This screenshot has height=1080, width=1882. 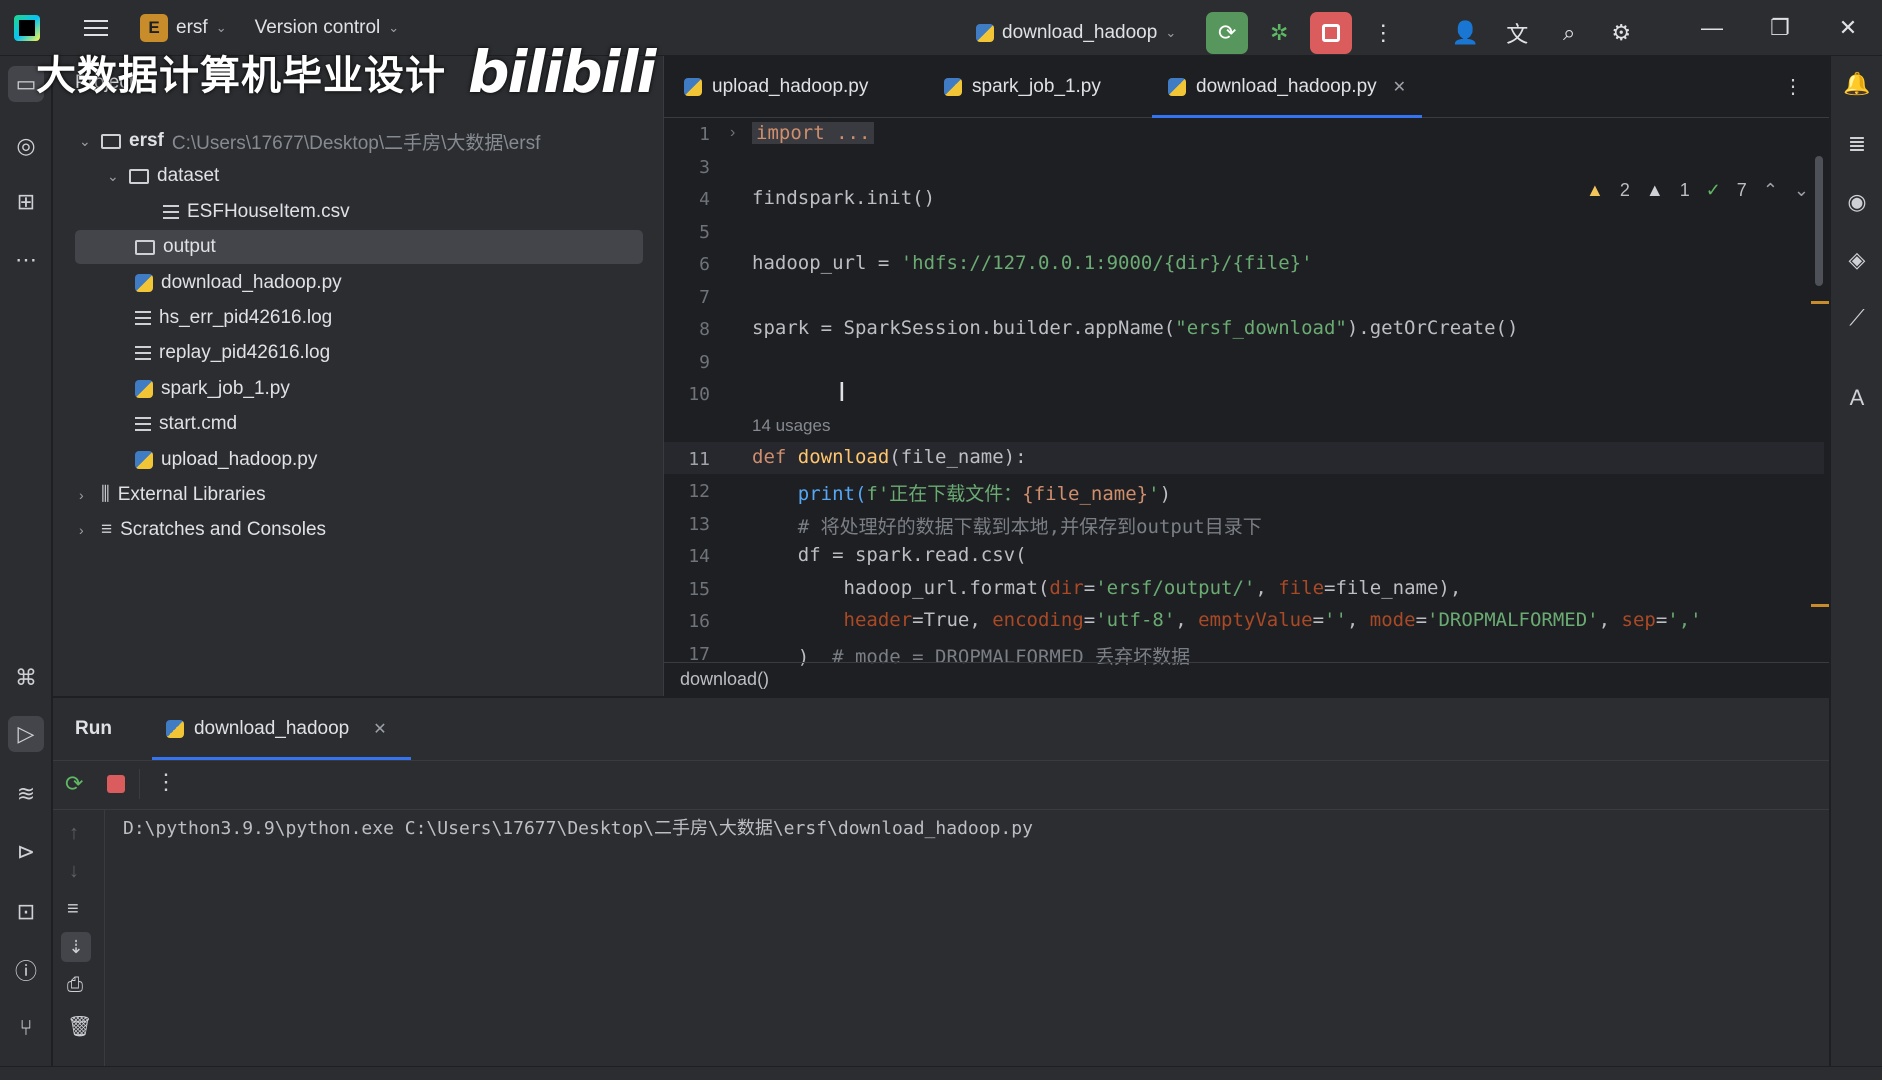 I want to click on layers-icon: ≋, so click(x=26, y=794).